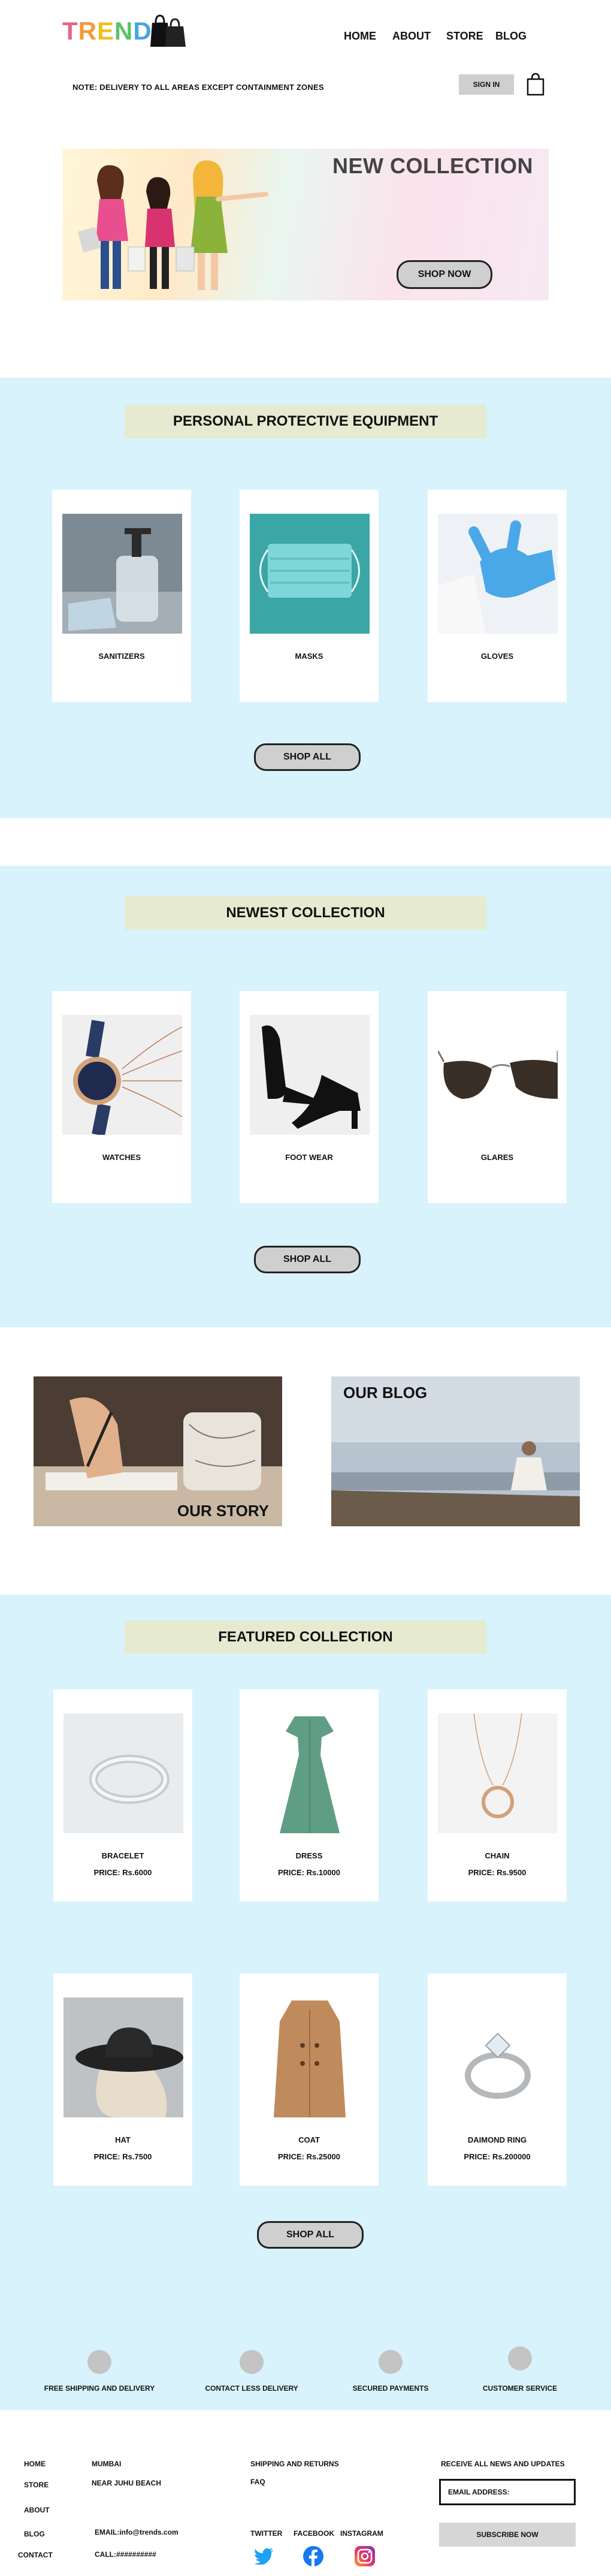 The image size is (611, 2576). Describe the element at coordinates (310, 2235) in the screenshot. I see `featured-shop-all-button: SHOP ALL` at that location.